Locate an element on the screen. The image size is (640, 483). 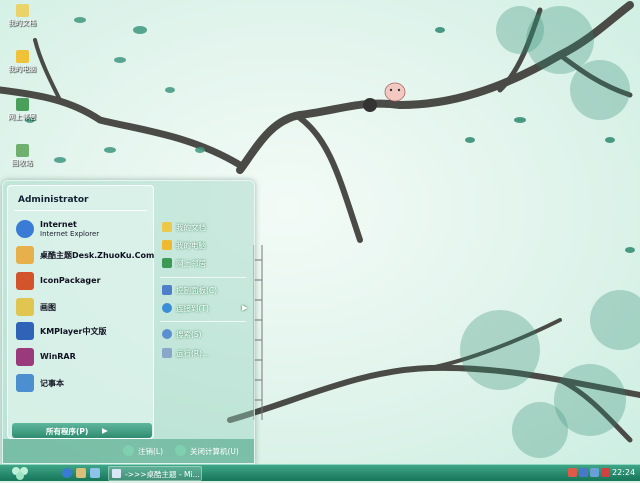
iconpackager-icon is located at coordinates (25, 281).